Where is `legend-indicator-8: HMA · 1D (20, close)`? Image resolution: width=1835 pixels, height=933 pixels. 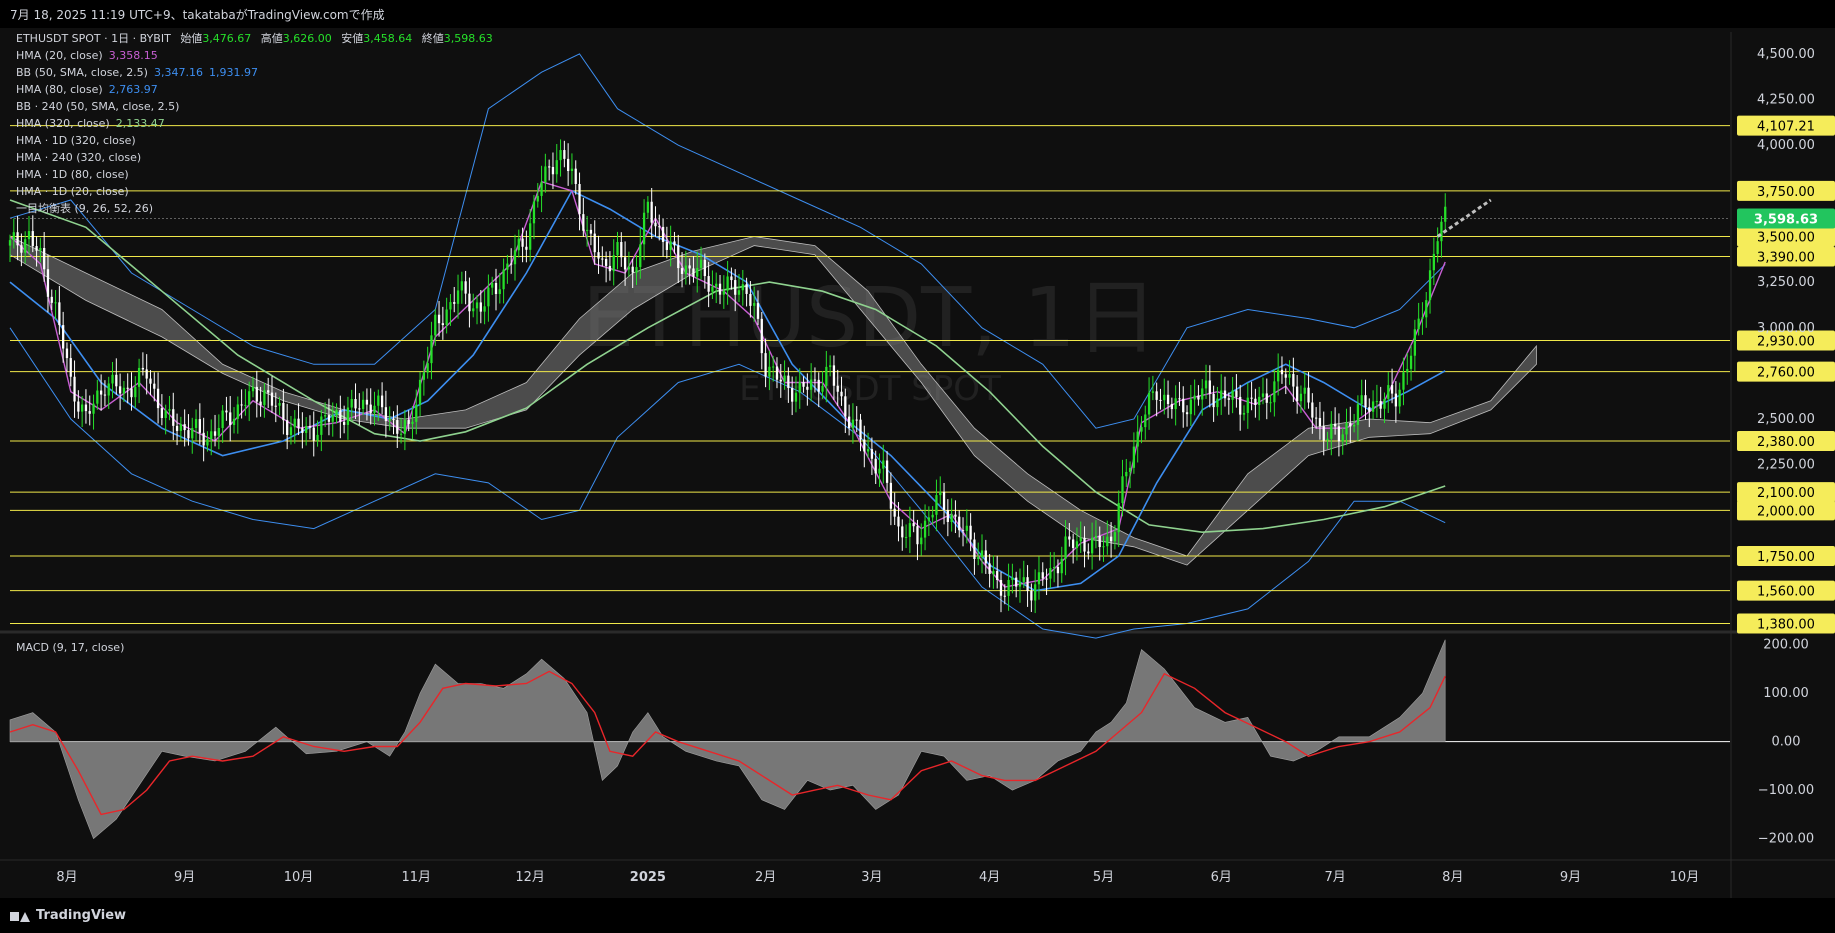 legend-indicator-8: HMA · 1D (20, close) is located at coordinates (72, 191).